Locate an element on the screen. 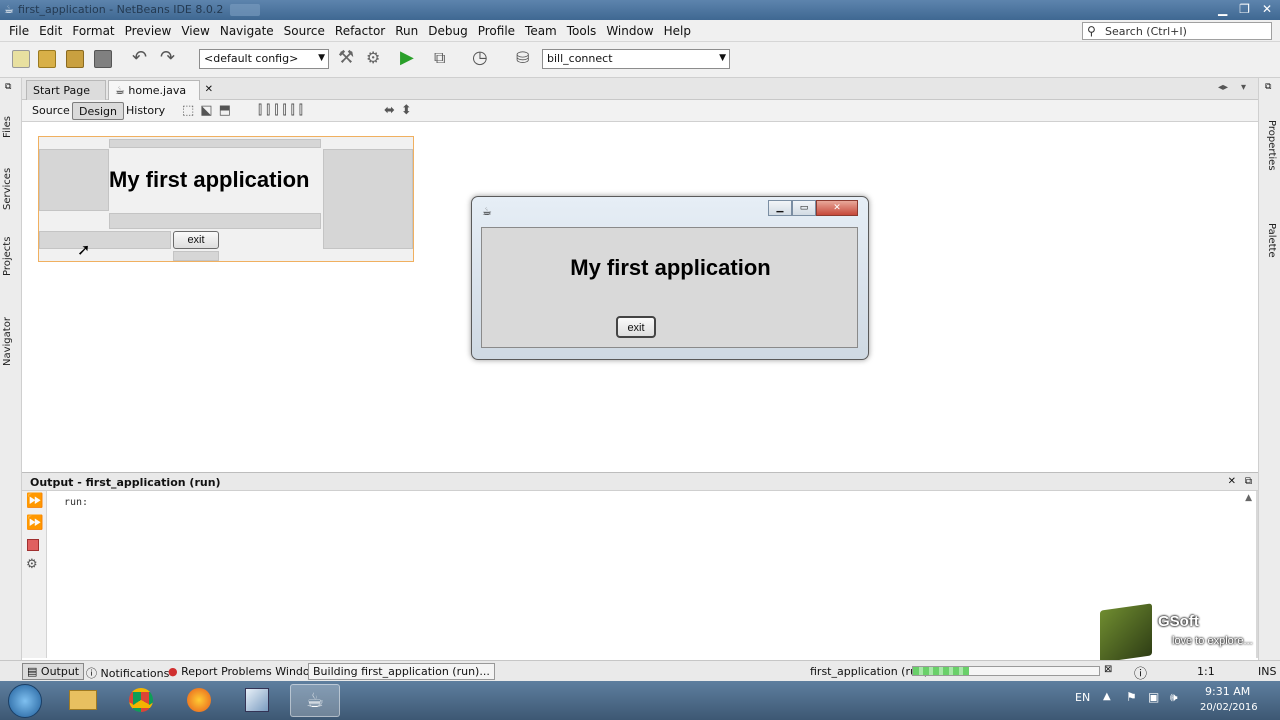 The image size is (1280, 720). maximize-icon: ▭ is located at coordinates (804, 208).